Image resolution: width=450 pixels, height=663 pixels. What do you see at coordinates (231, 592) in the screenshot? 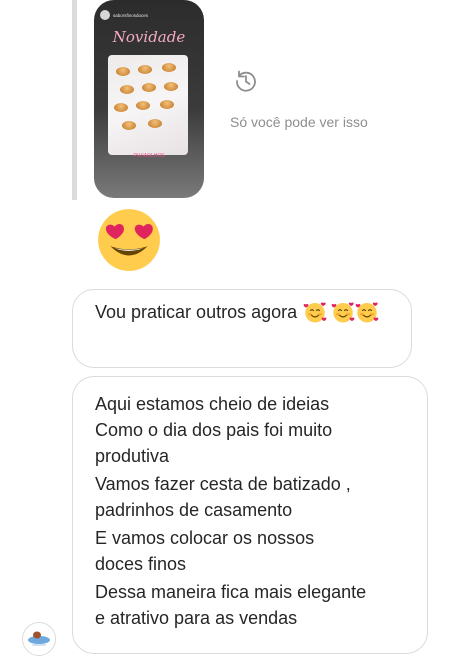
I see `message-line: Dessa maneira fica mais elegante` at bounding box center [231, 592].